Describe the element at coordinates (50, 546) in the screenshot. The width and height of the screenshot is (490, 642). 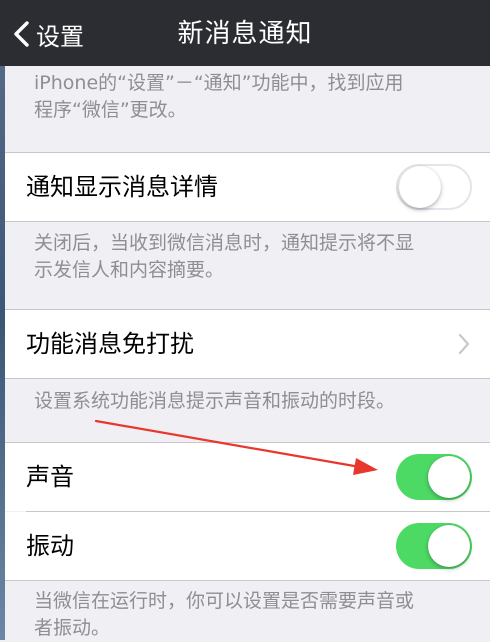
I see `vibration-label: 振动` at that location.